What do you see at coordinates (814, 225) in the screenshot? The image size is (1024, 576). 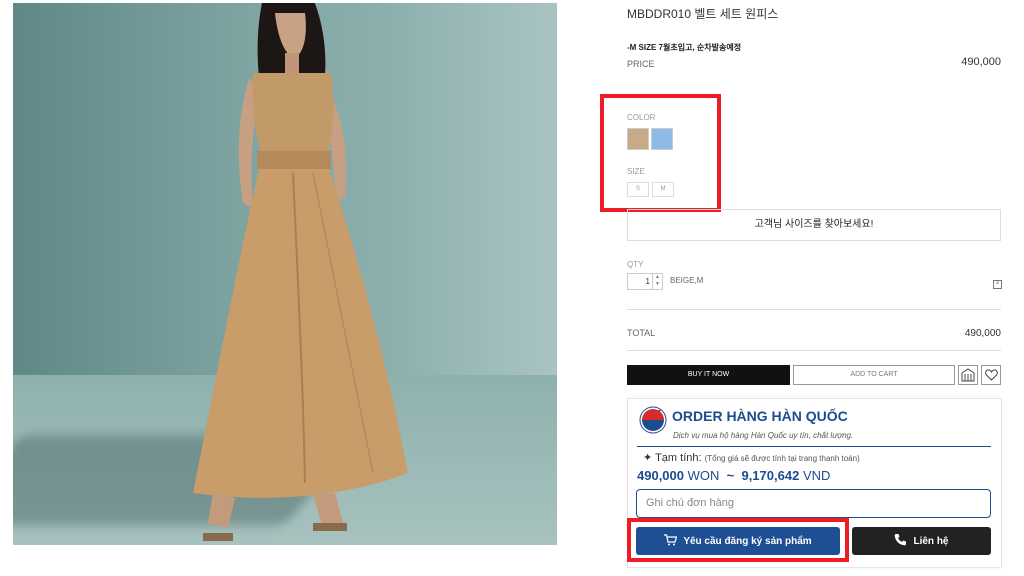 I see `size-finder-button: 고객님 사이즈를 찾아보세요!` at bounding box center [814, 225].